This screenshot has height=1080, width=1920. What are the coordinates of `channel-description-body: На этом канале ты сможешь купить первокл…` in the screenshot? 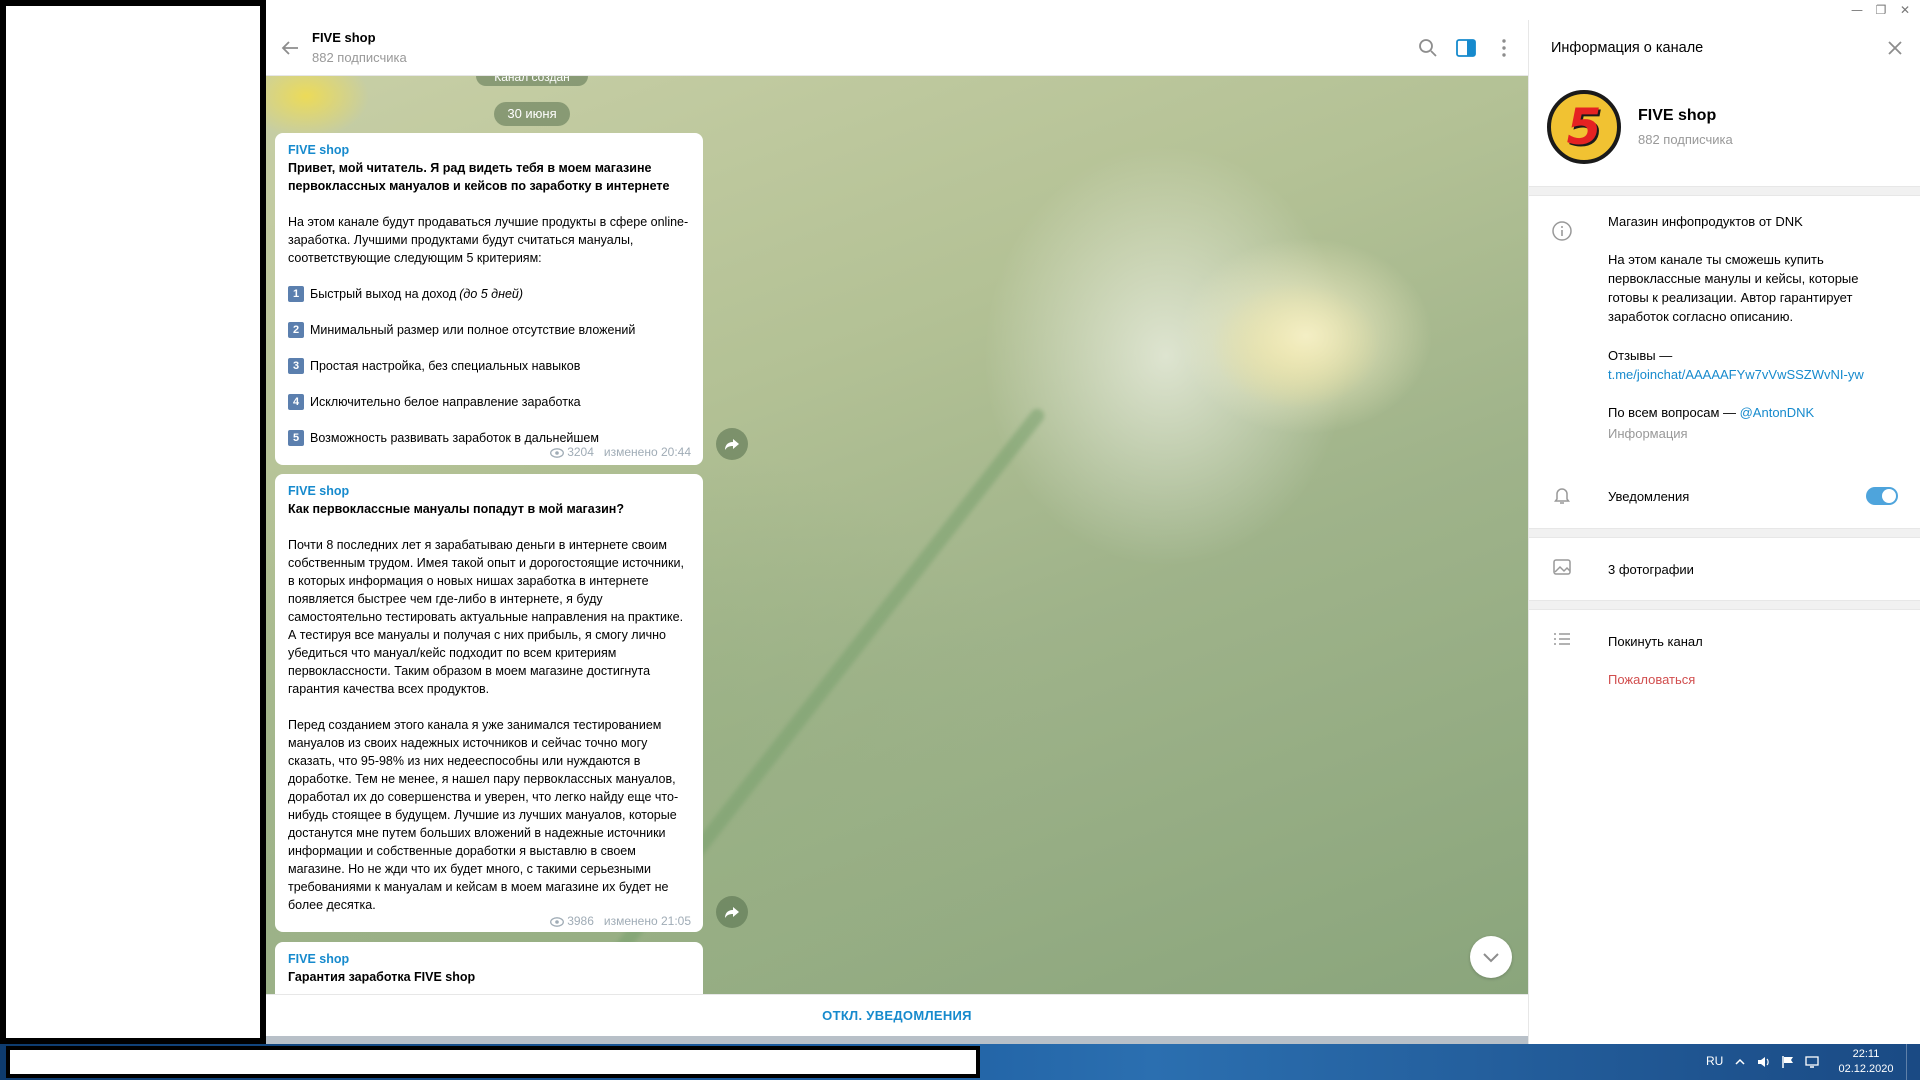 It's located at (1733, 288).